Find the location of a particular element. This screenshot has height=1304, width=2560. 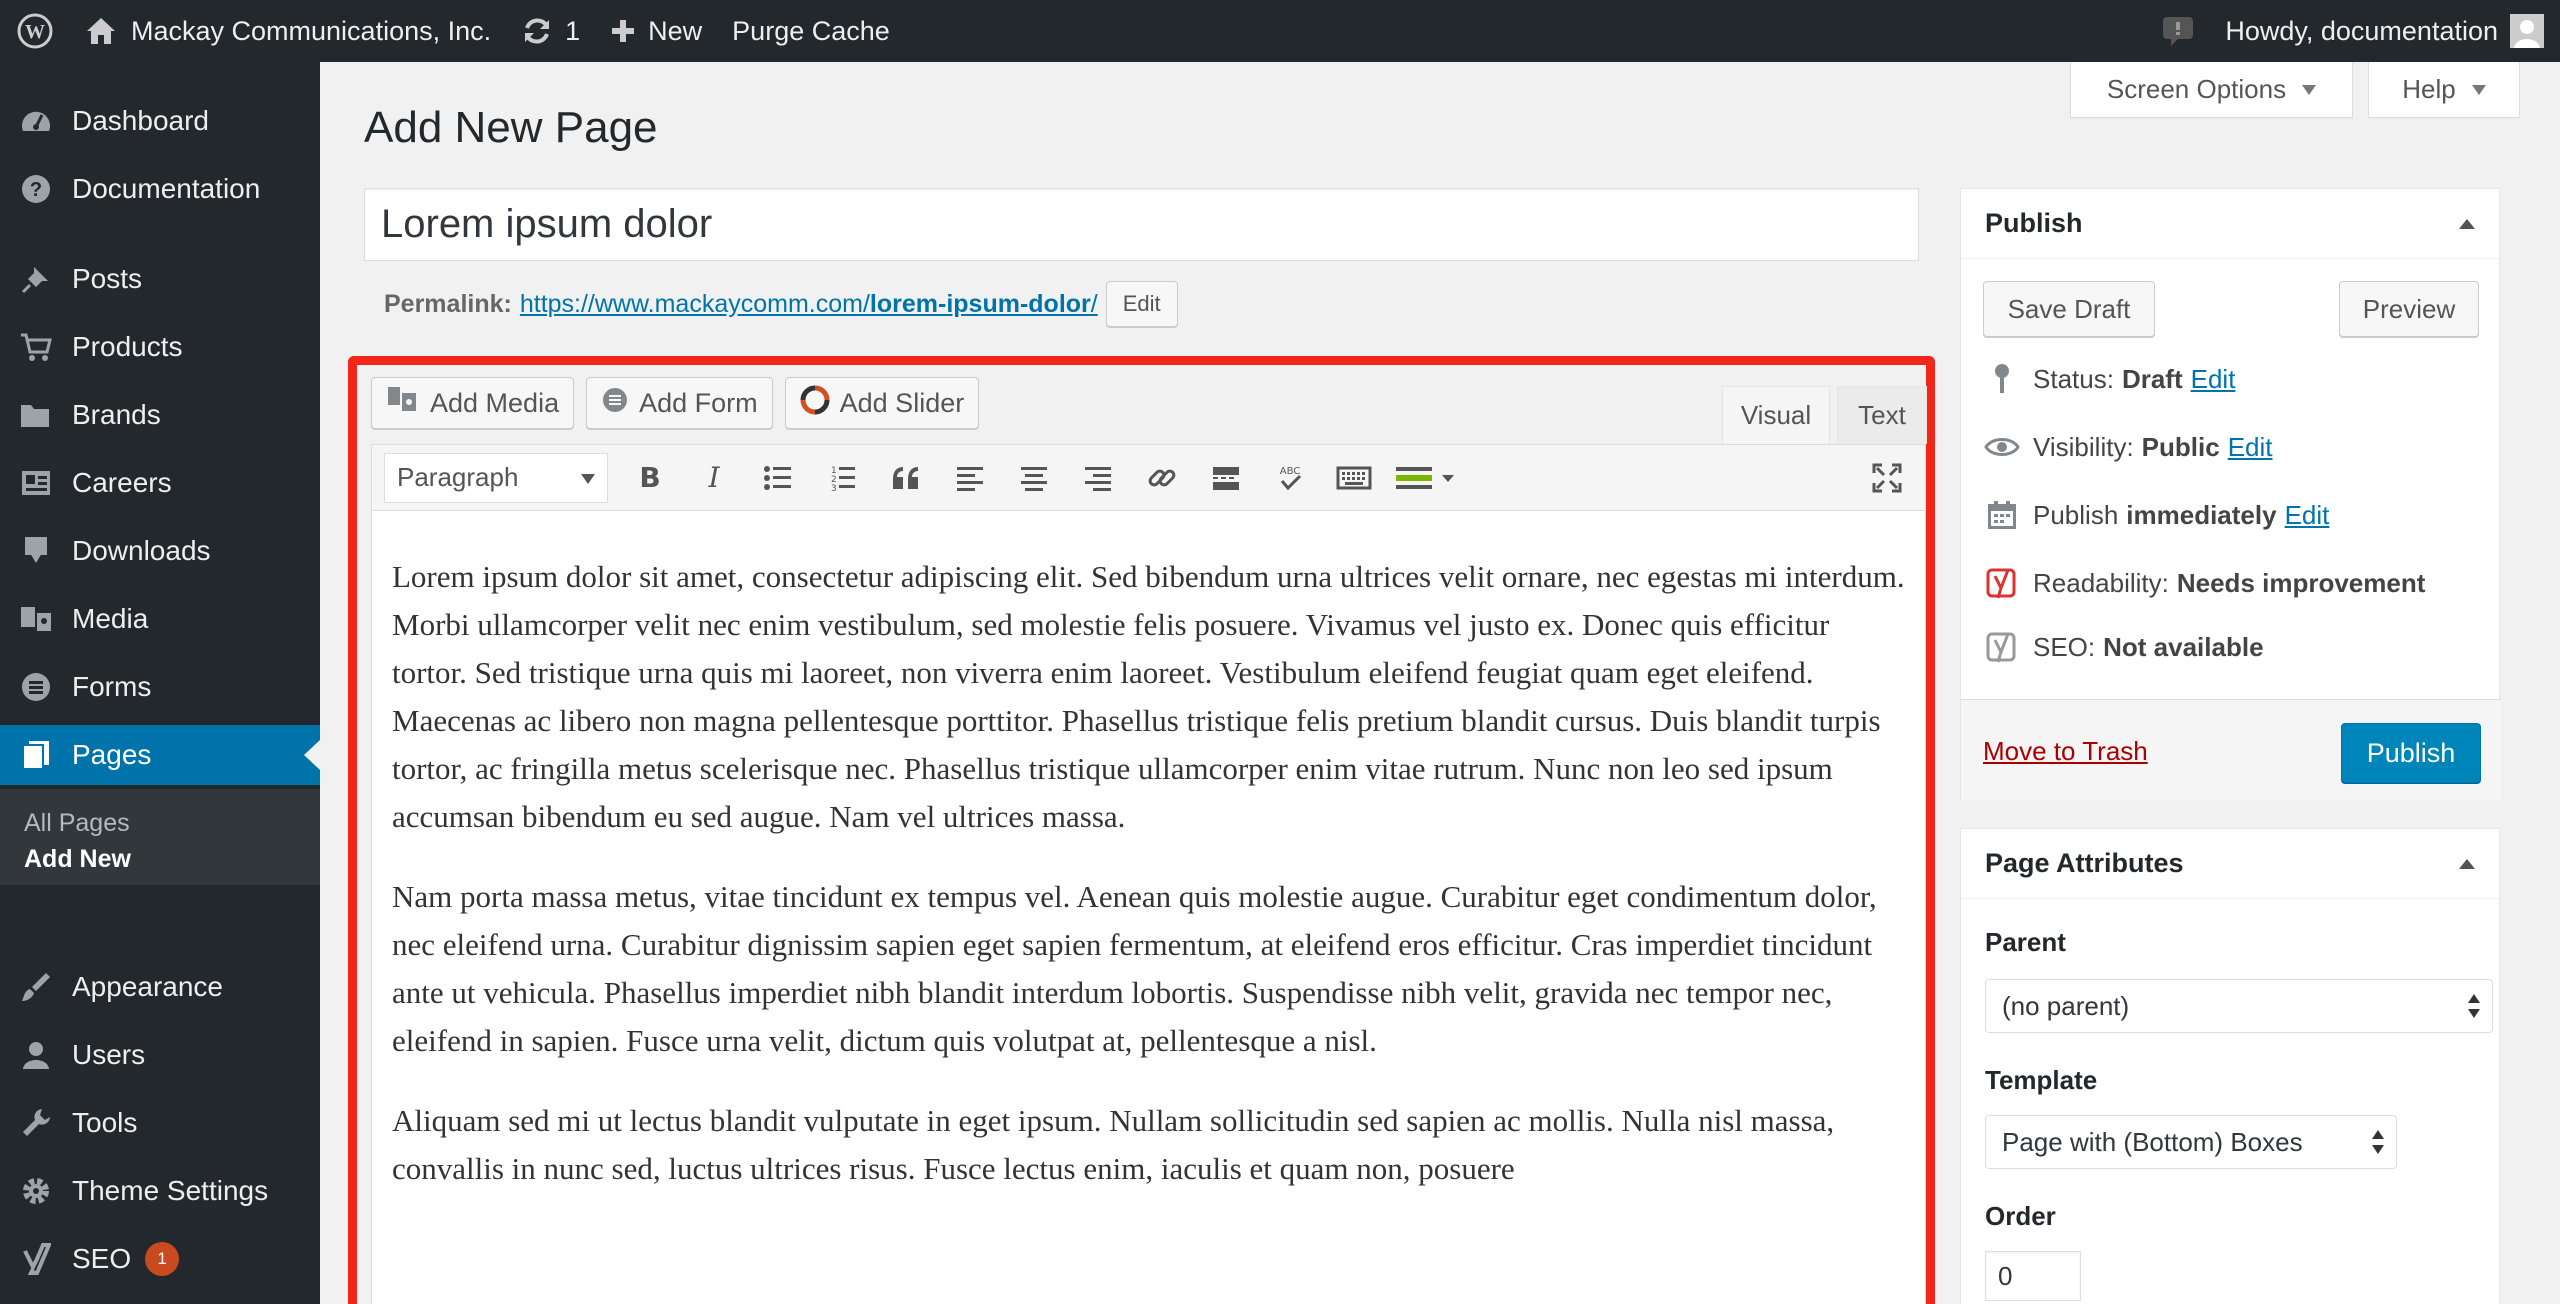

screen-options-button: Screen Options is located at coordinates (2211, 90).